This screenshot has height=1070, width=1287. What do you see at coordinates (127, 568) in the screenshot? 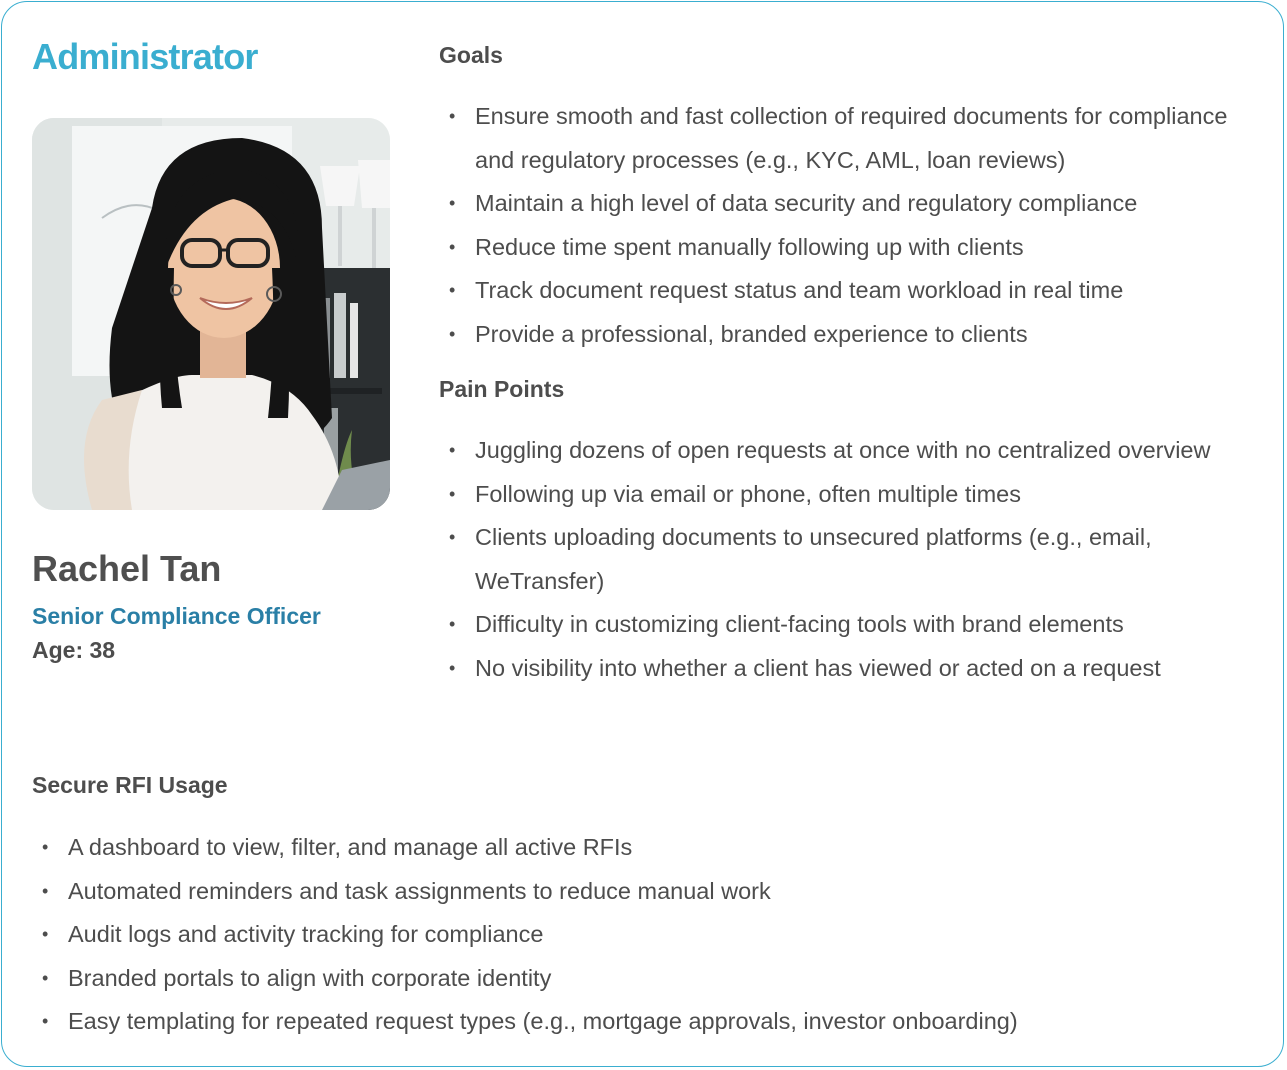
I see `persona-name: Rachel Tan` at bounding box center [127, 568].